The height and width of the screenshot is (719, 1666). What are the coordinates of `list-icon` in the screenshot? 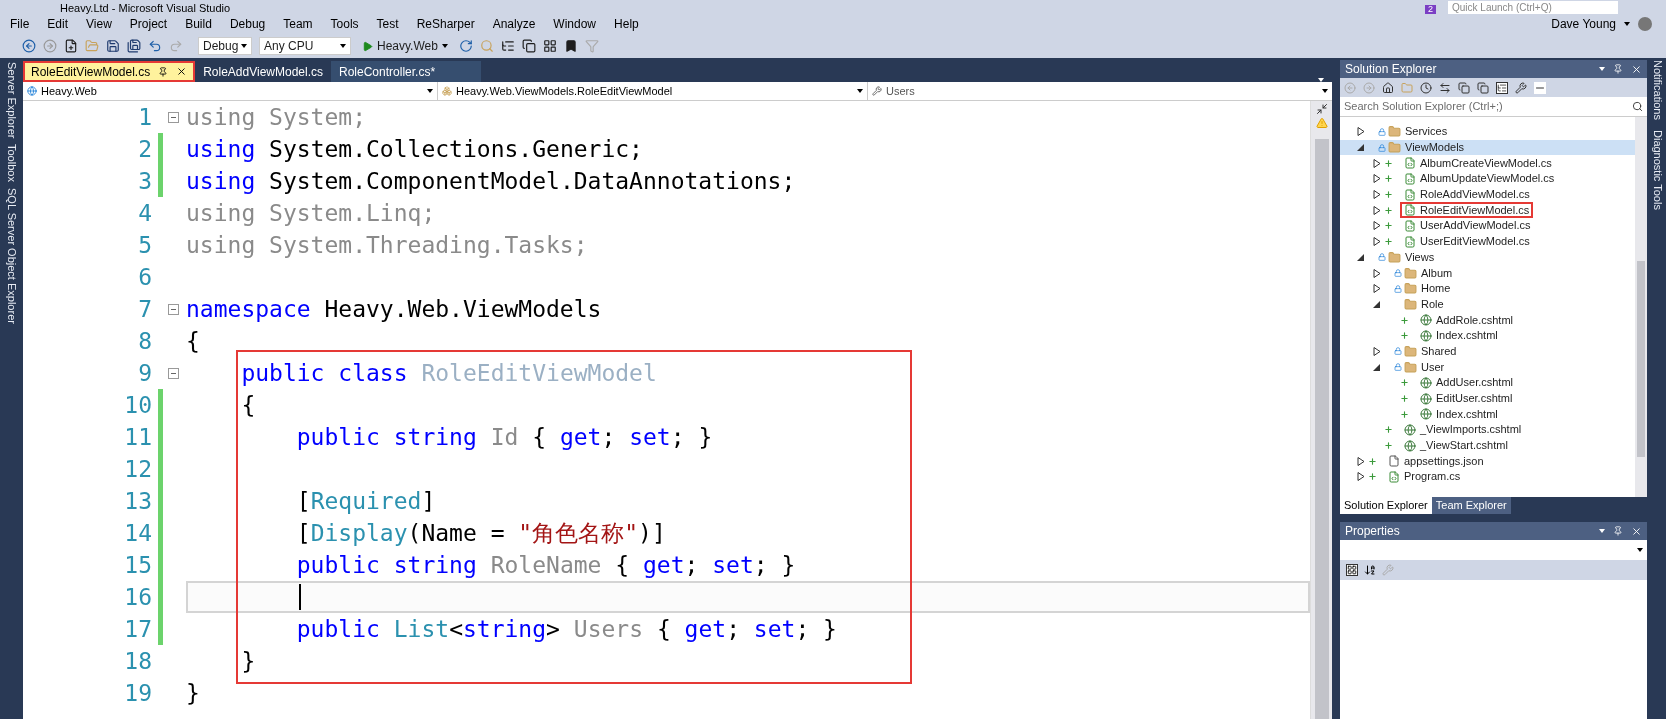 It's located at (507, 46).